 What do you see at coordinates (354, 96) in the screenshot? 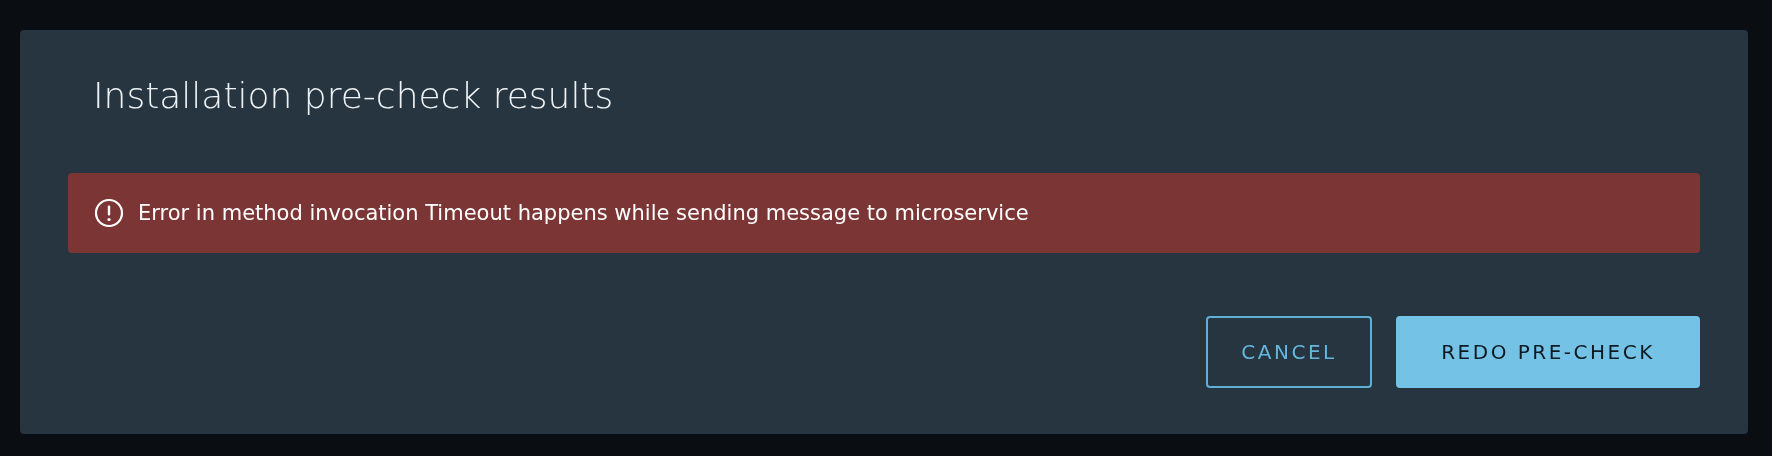
I see `dialog-title: Installation pre-check results` at bounding box center [354, 96].